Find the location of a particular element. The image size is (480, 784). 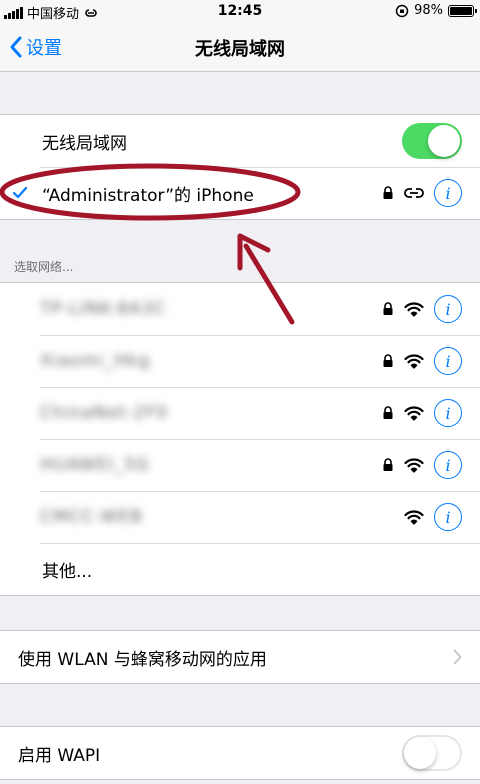

battery-icon is located at coordinates (462, 10).